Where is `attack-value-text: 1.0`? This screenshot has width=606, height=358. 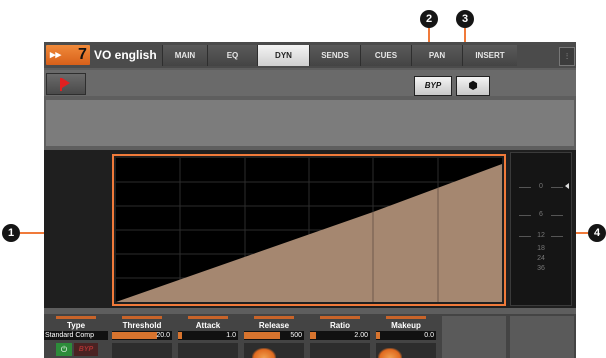 attack-value-text: 1.0 is located at coordinates (231, 335).